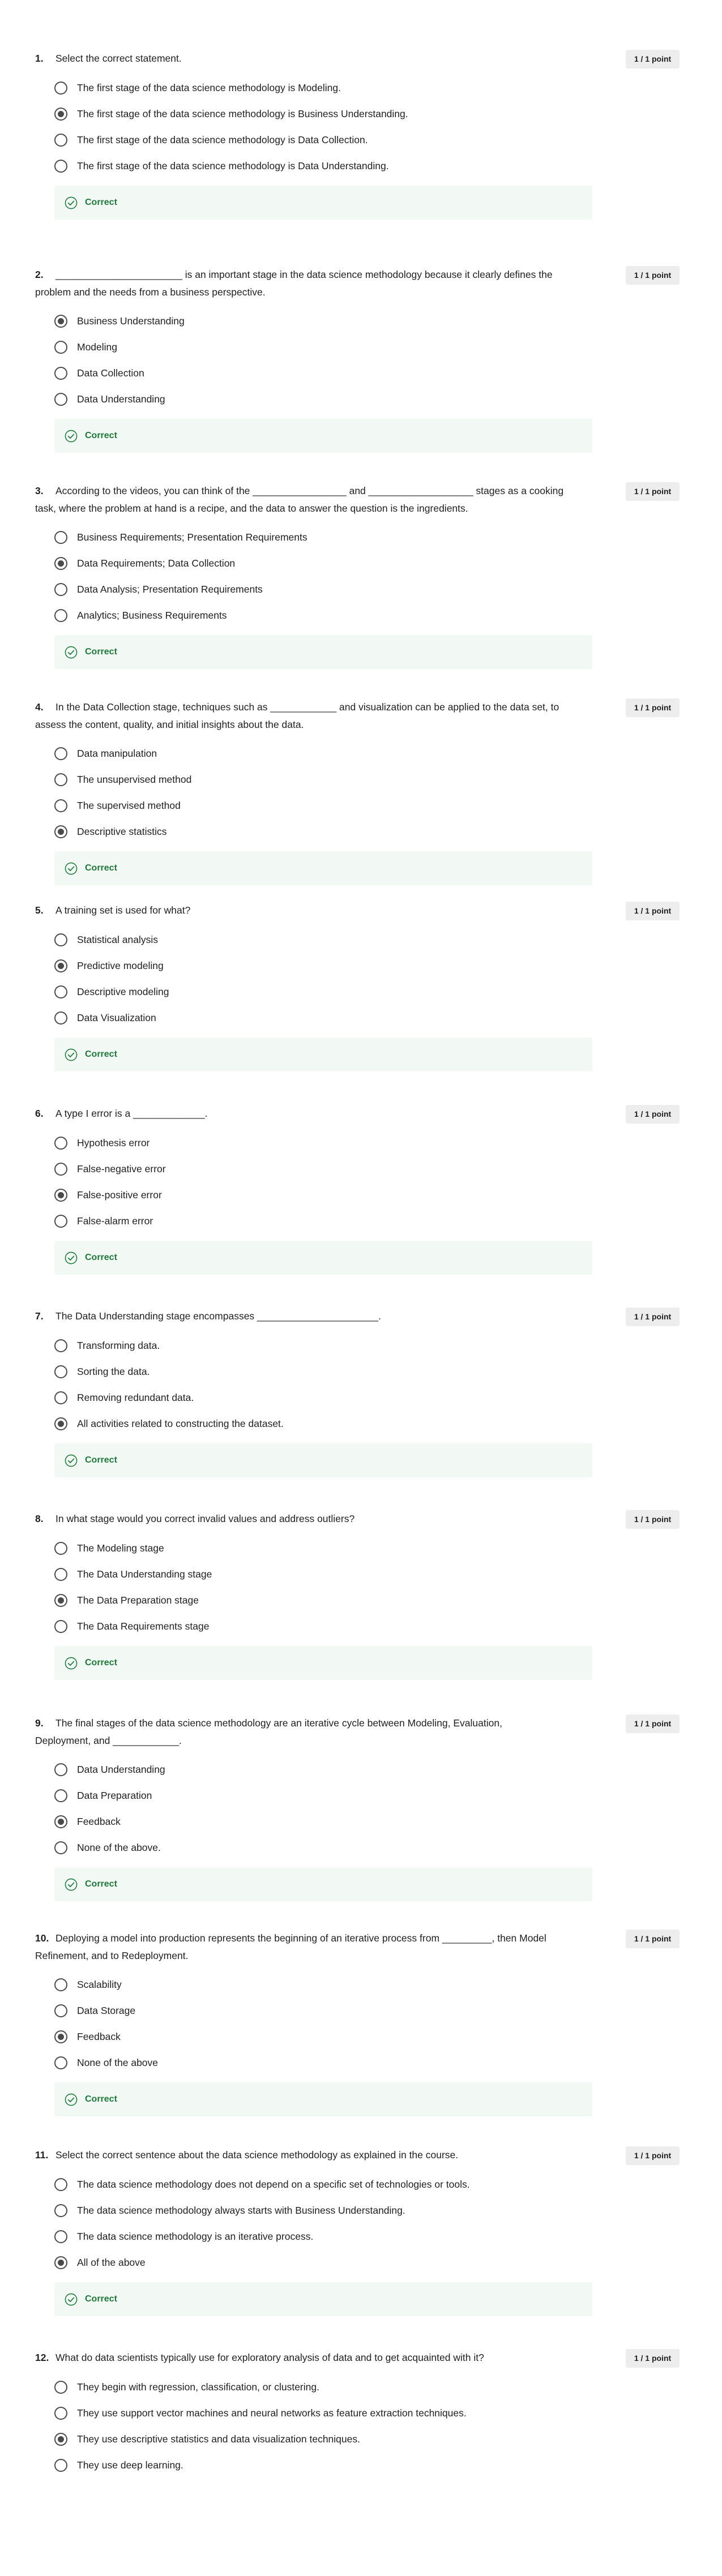 This screenshot has width=722, height=2576. What do you see at coordinates (309, 1195) in the screenshot?
I see `answer-option: False-positive error` at bounding box center [309, 1195].